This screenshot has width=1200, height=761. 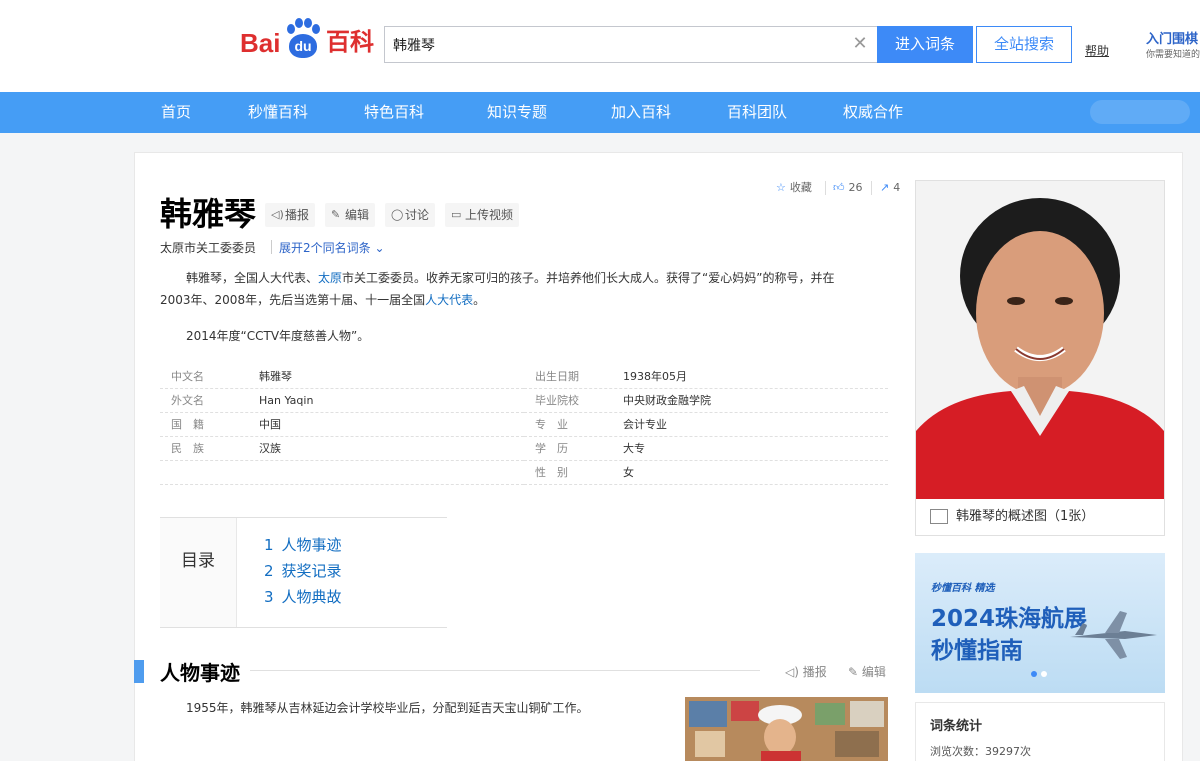 What do you see at coordinates (505, 670) in the screenshot?
I see `section-divider` at bounding box center [505, 670].